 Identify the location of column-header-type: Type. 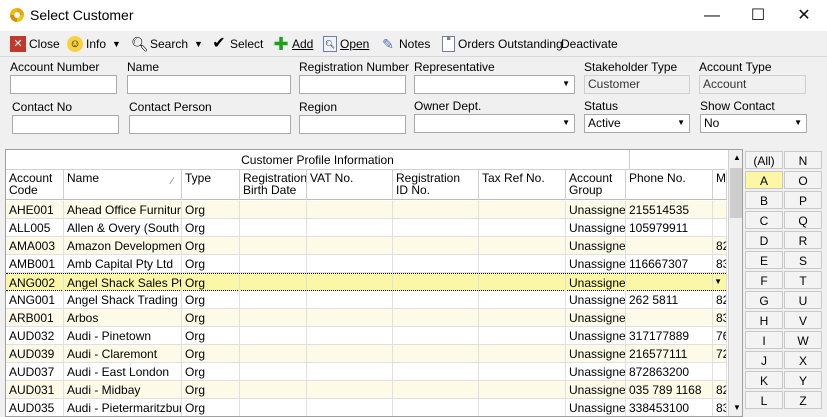
(211, 185).